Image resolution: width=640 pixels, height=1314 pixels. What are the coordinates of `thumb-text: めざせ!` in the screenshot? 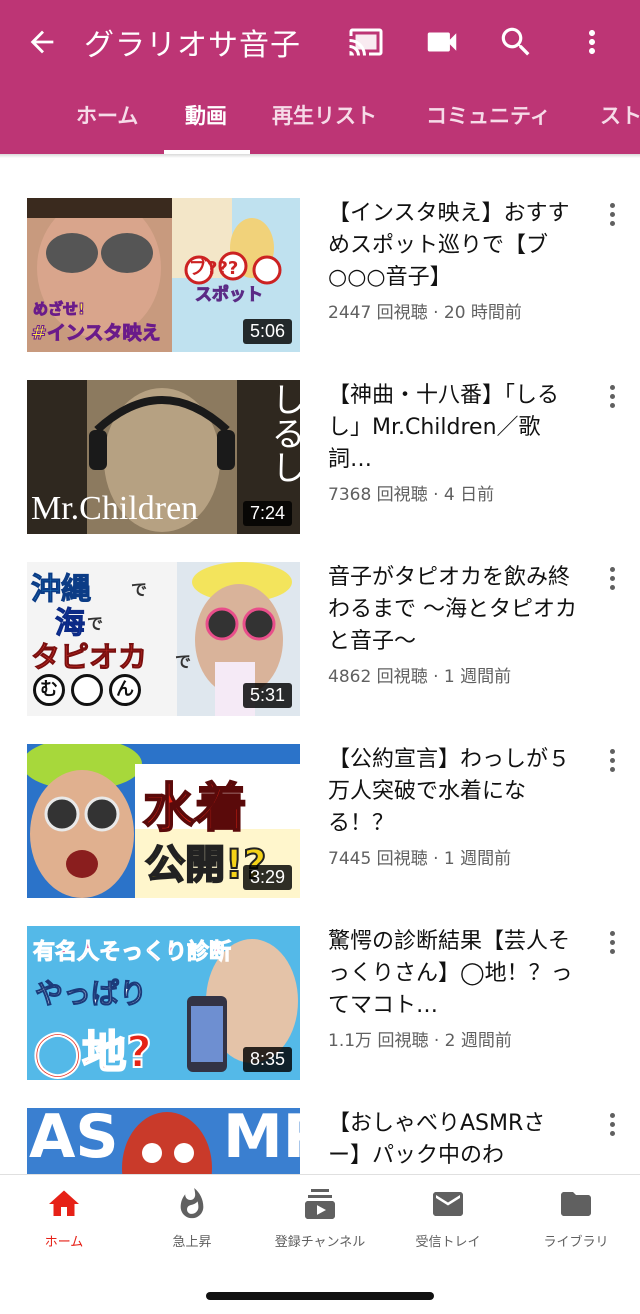 It's located at (59, 309).